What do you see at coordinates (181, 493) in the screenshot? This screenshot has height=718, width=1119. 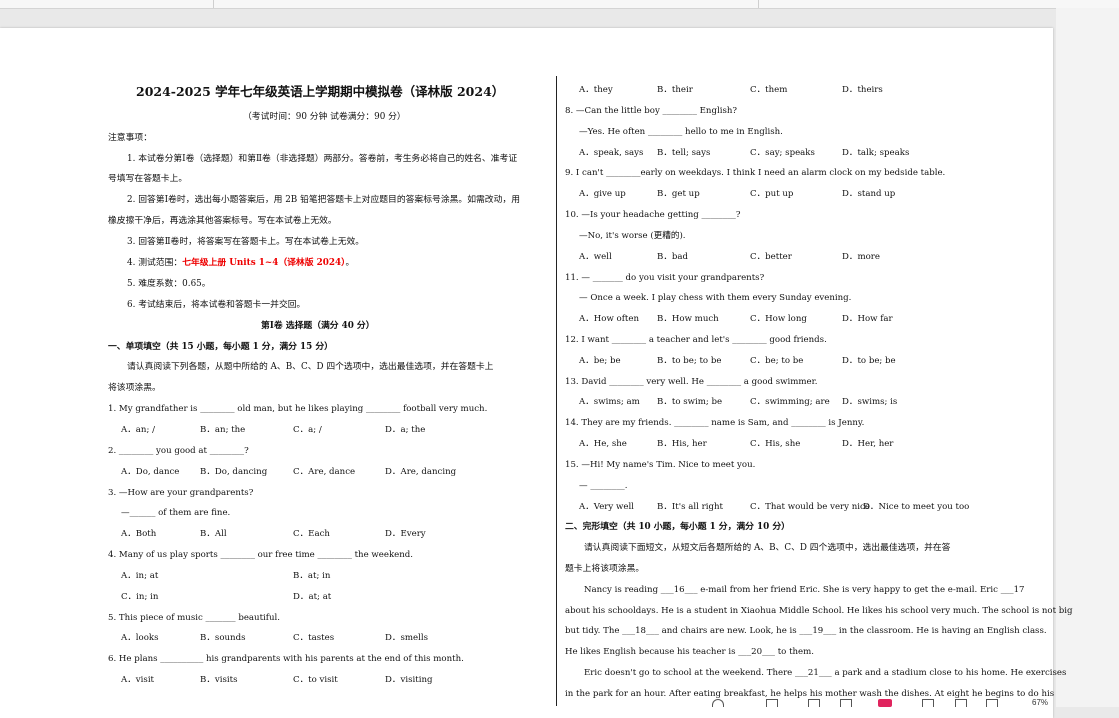 I see `question-3: 3. —How are your grandparents?` at bounding box center [181, 493].